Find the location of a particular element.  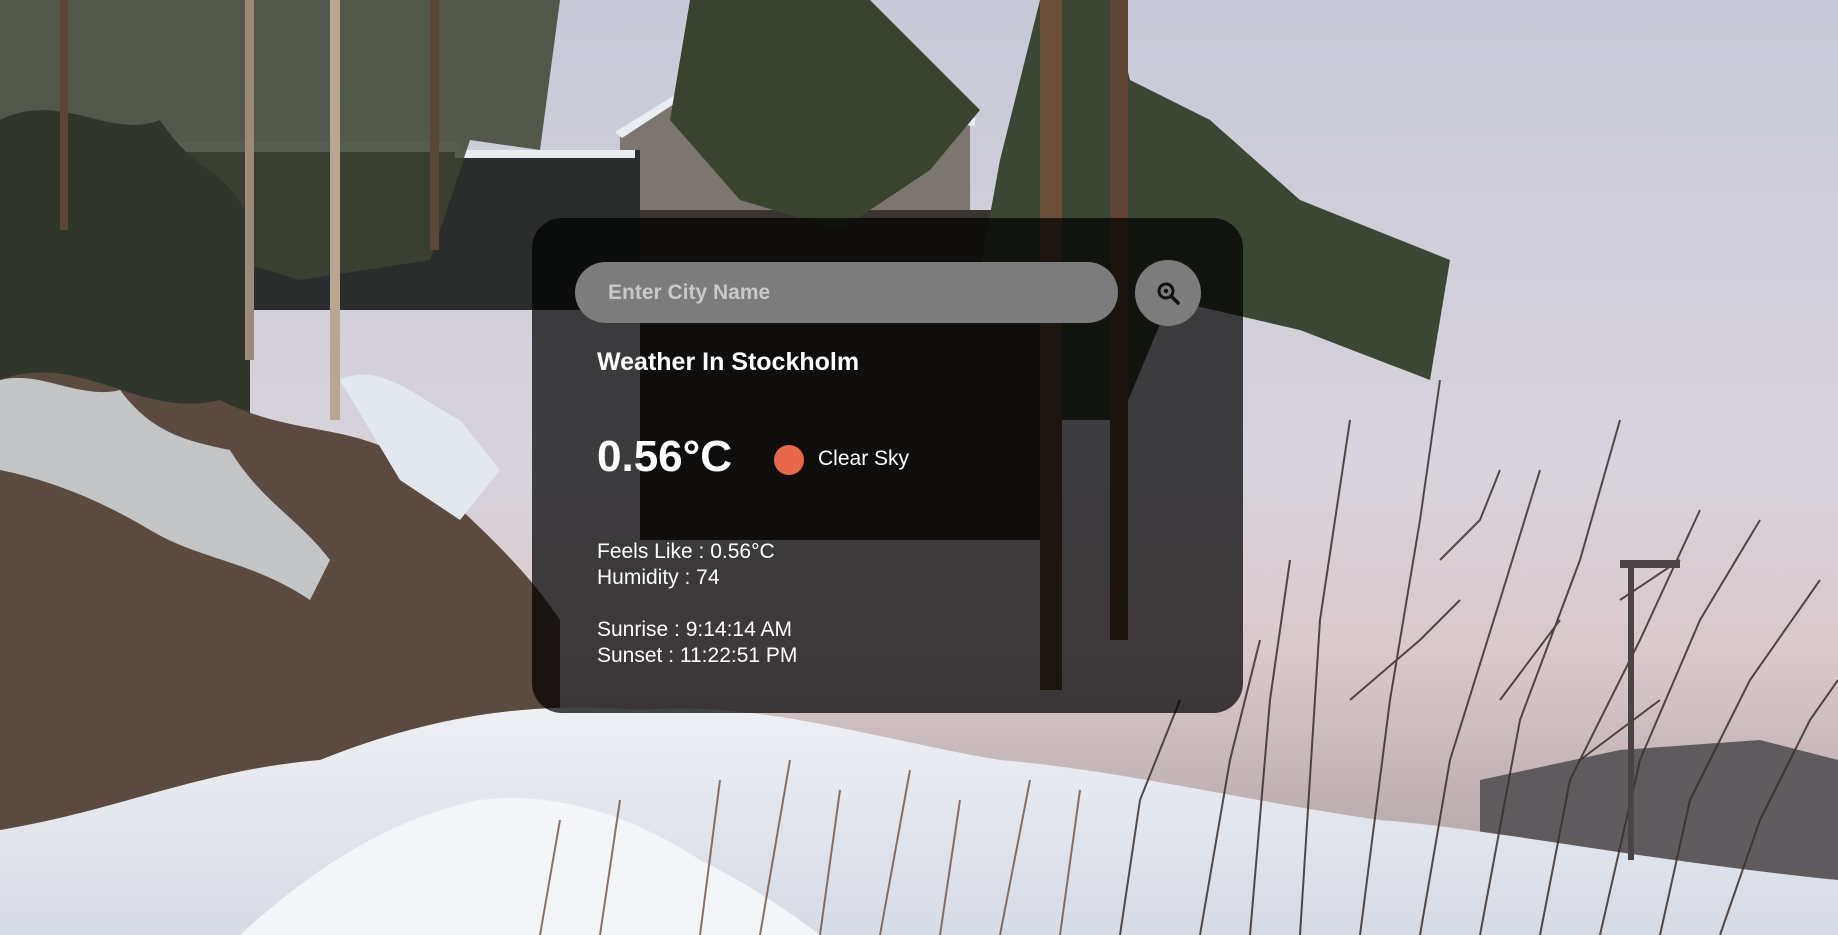

details-spacer is located at coordinates (697, 604).